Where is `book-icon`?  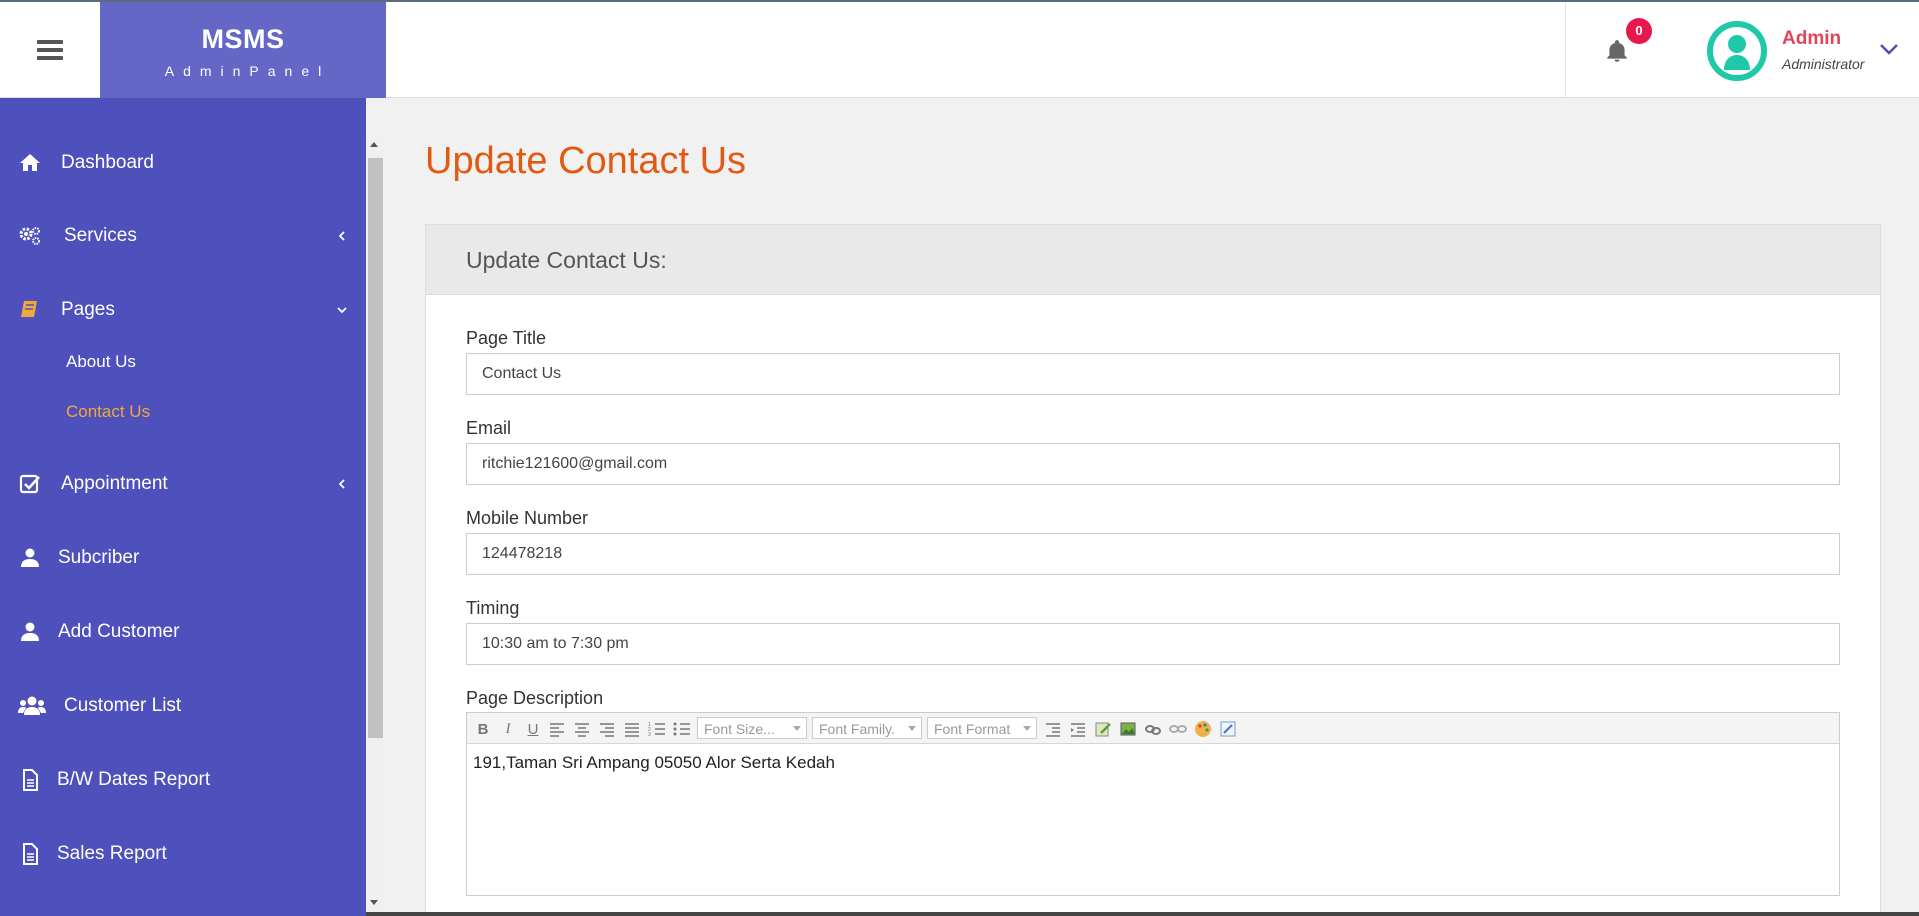 book-icon is located at coordinates (29, 309).